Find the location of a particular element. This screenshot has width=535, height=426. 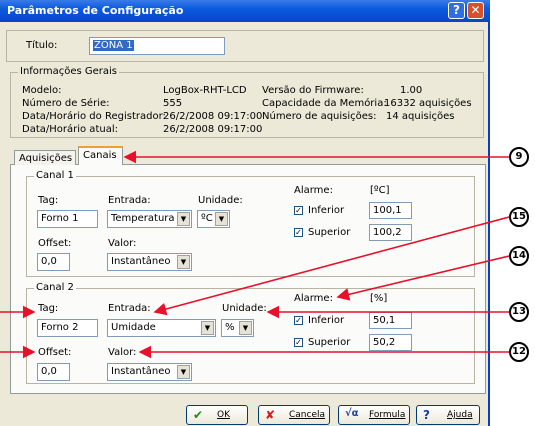

callout-14: 14 is located at coordinates (519, 256).